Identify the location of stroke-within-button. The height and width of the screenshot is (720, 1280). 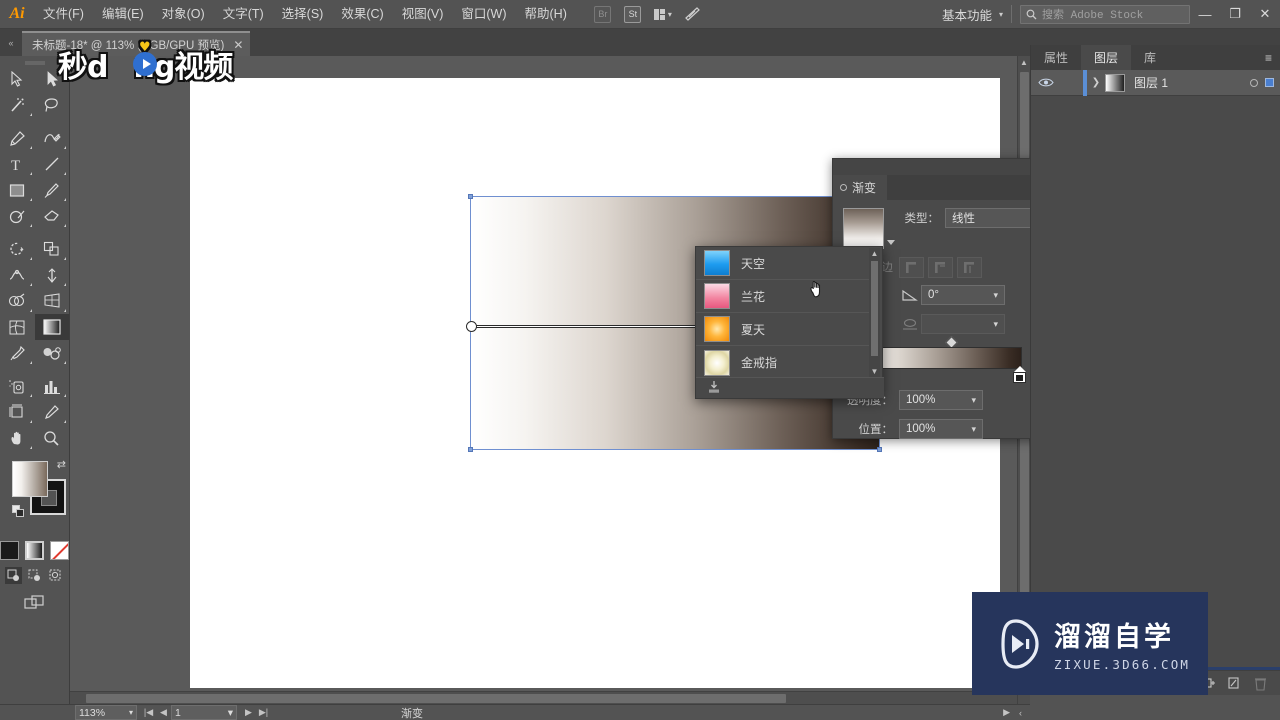
(911, 267).